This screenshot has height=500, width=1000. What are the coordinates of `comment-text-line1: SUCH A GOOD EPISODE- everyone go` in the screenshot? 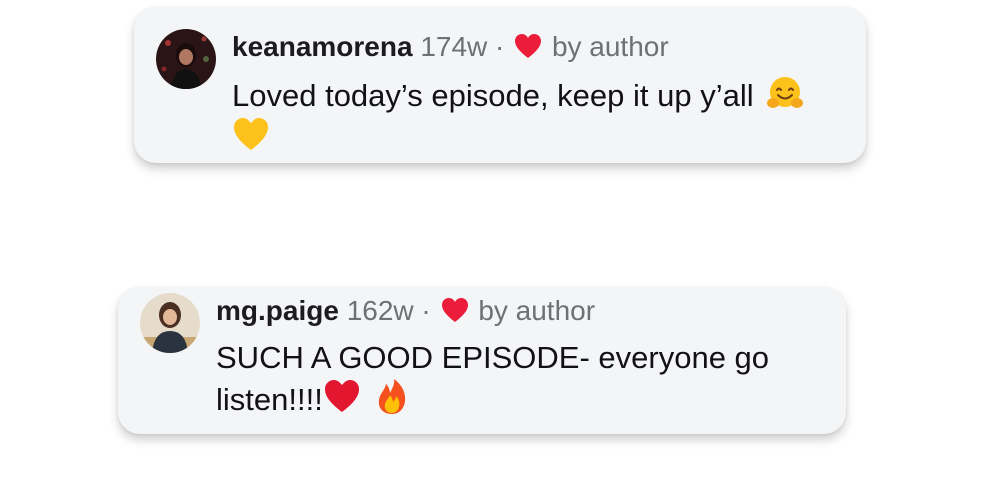 It's located at (493, 357).